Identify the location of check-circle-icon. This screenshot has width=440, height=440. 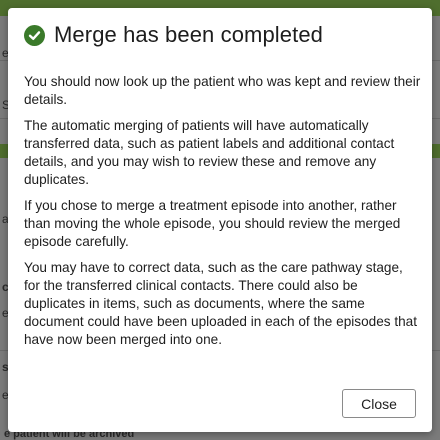
(34, 35).